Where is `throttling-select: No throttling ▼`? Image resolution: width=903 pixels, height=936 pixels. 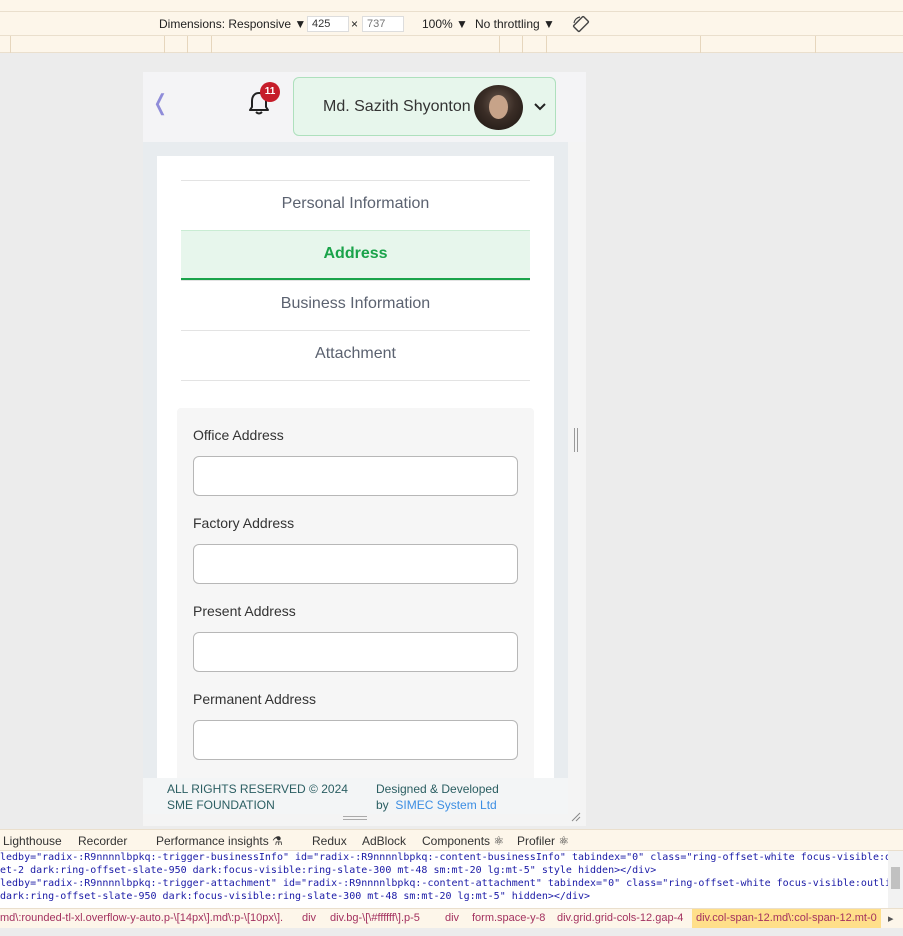 throttling-select: No throttling ▼ is located at coordinates (515, 24).